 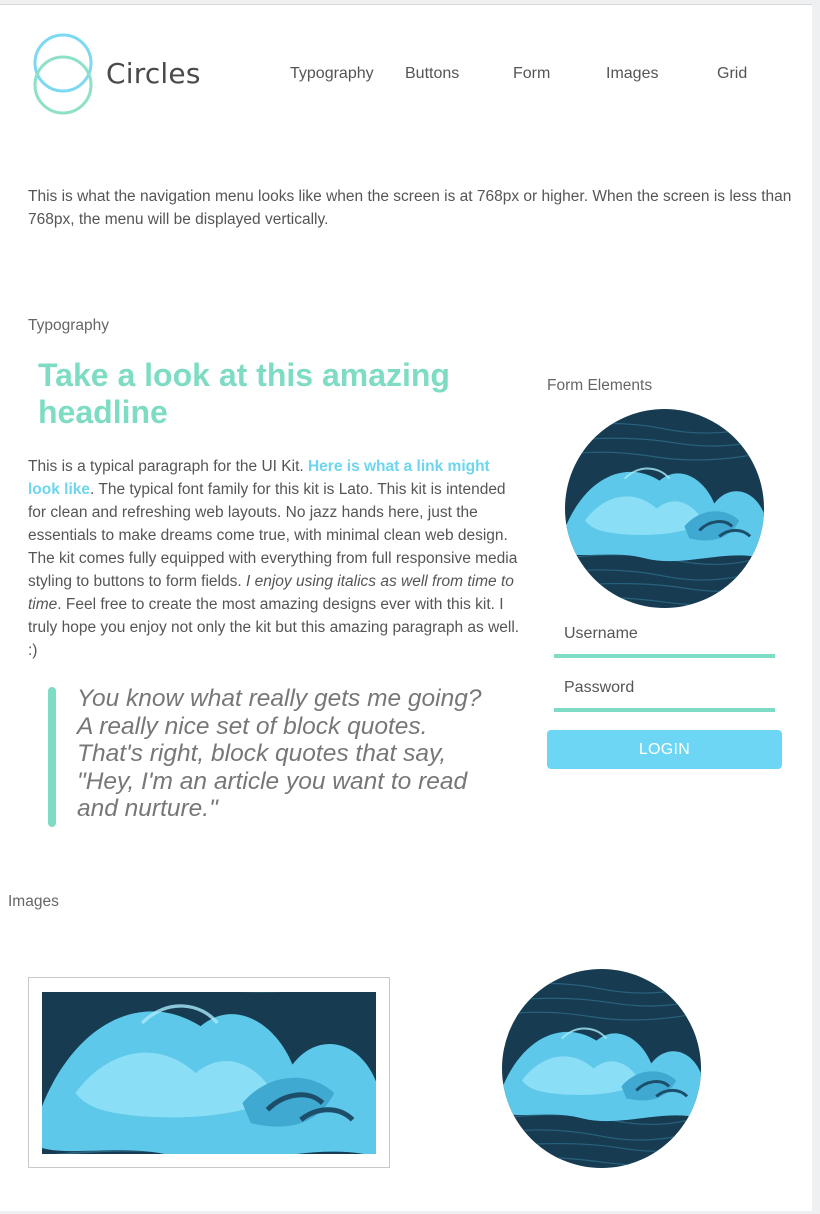 I want to click on form-section-label: Form Elements, so click(x=600, y=385).